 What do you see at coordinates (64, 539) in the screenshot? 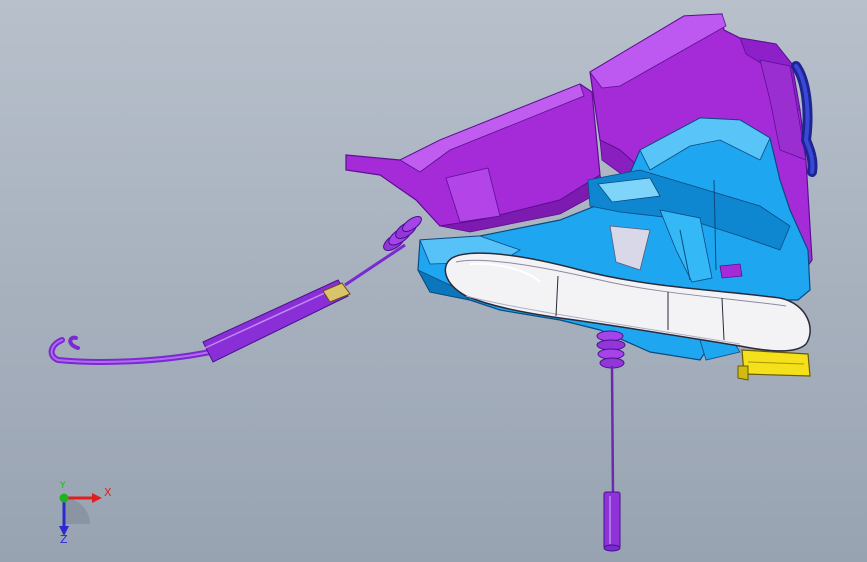
I see `z-axis-label: Z` at bounding box center [64, 539].